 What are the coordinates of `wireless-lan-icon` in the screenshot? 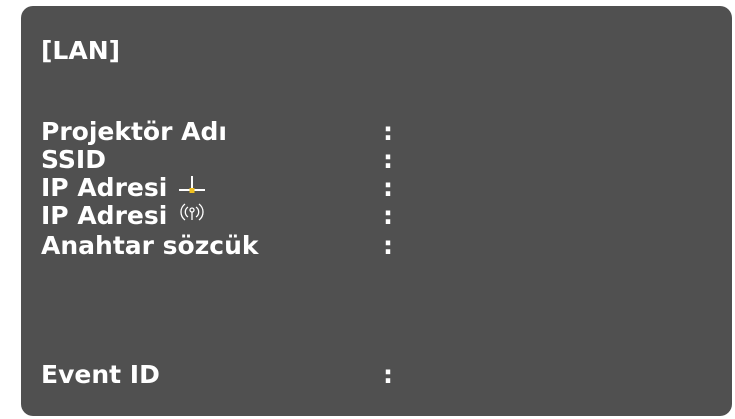 It's located at (192, 215).